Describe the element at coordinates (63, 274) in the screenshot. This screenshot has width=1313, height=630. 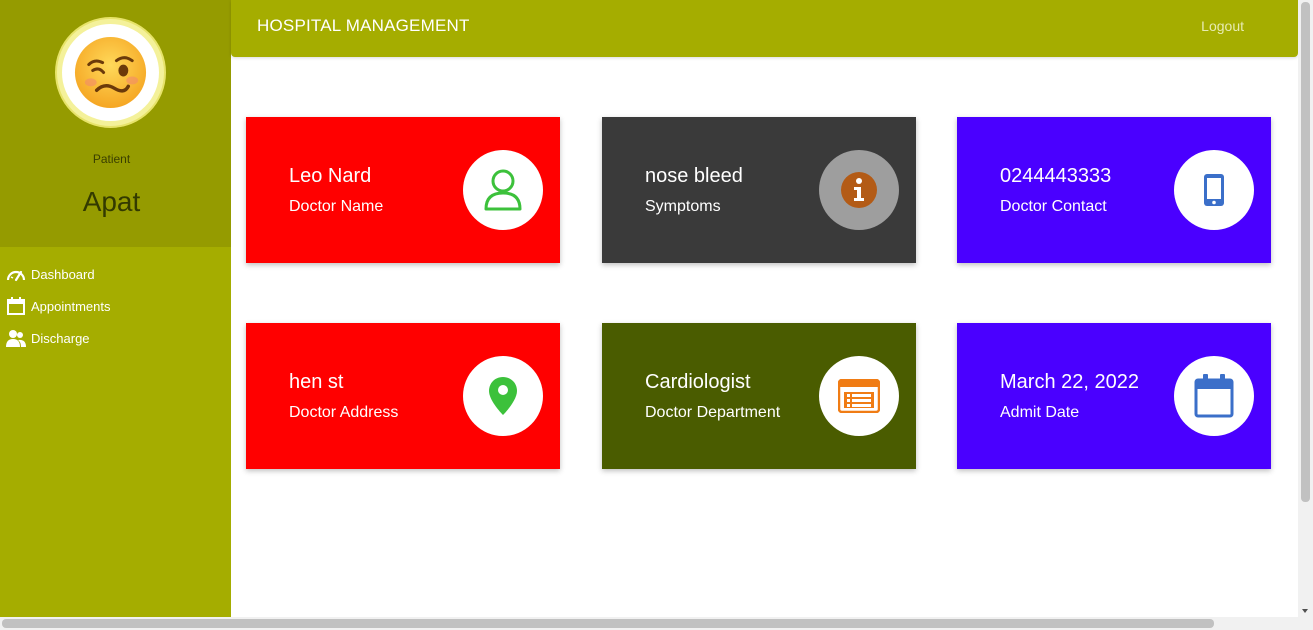
I see `sidebar-item-label: Dashboard` at that location.